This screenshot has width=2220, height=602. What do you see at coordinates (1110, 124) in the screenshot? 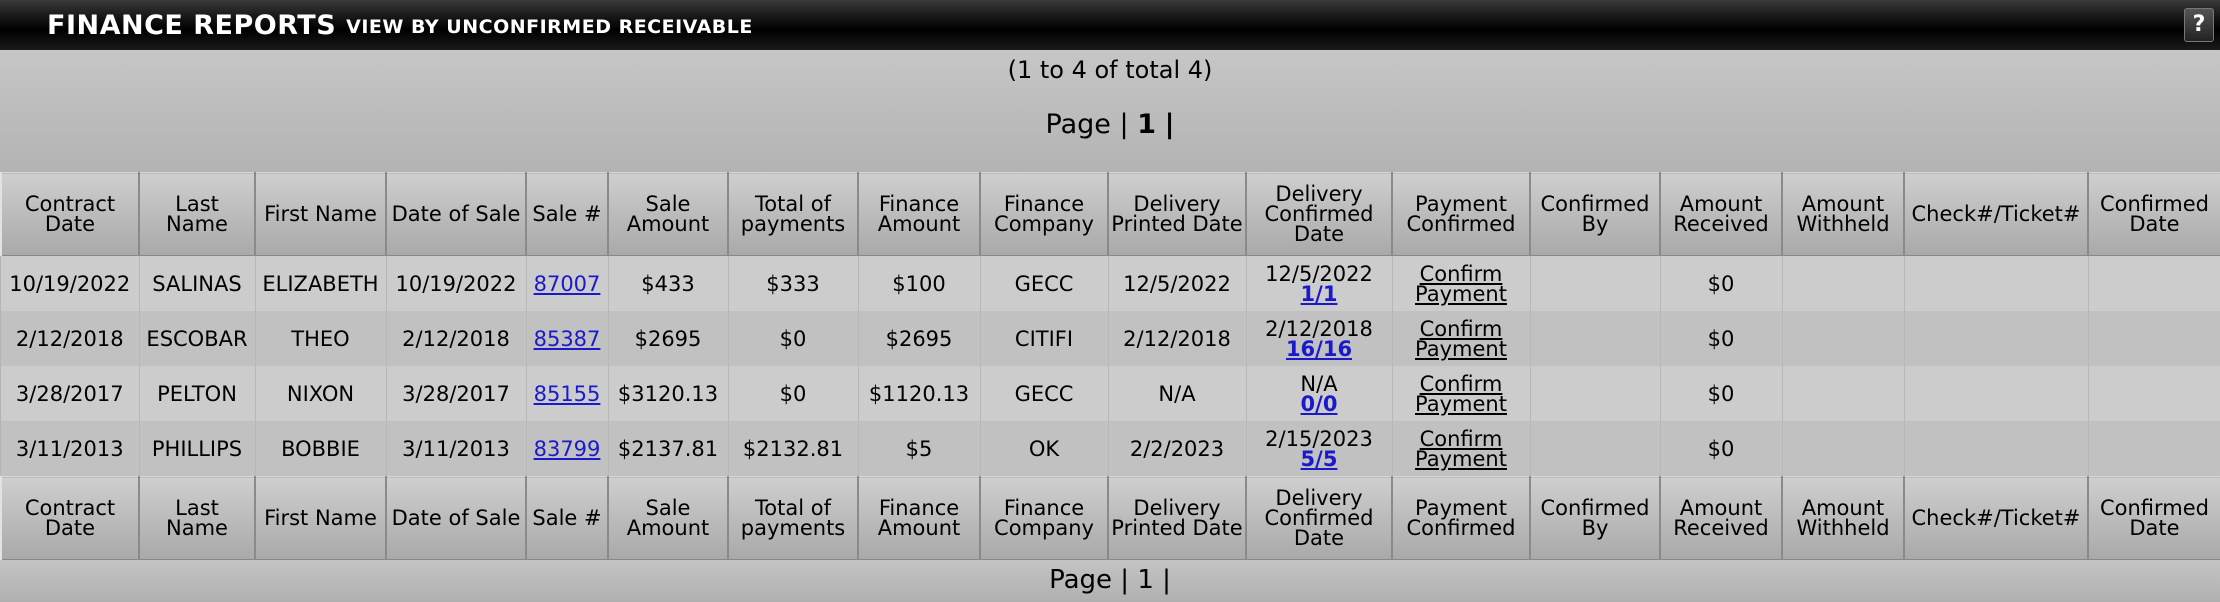
I see `top-pager: Page | 1 |` at bounding box center [1110, 124].